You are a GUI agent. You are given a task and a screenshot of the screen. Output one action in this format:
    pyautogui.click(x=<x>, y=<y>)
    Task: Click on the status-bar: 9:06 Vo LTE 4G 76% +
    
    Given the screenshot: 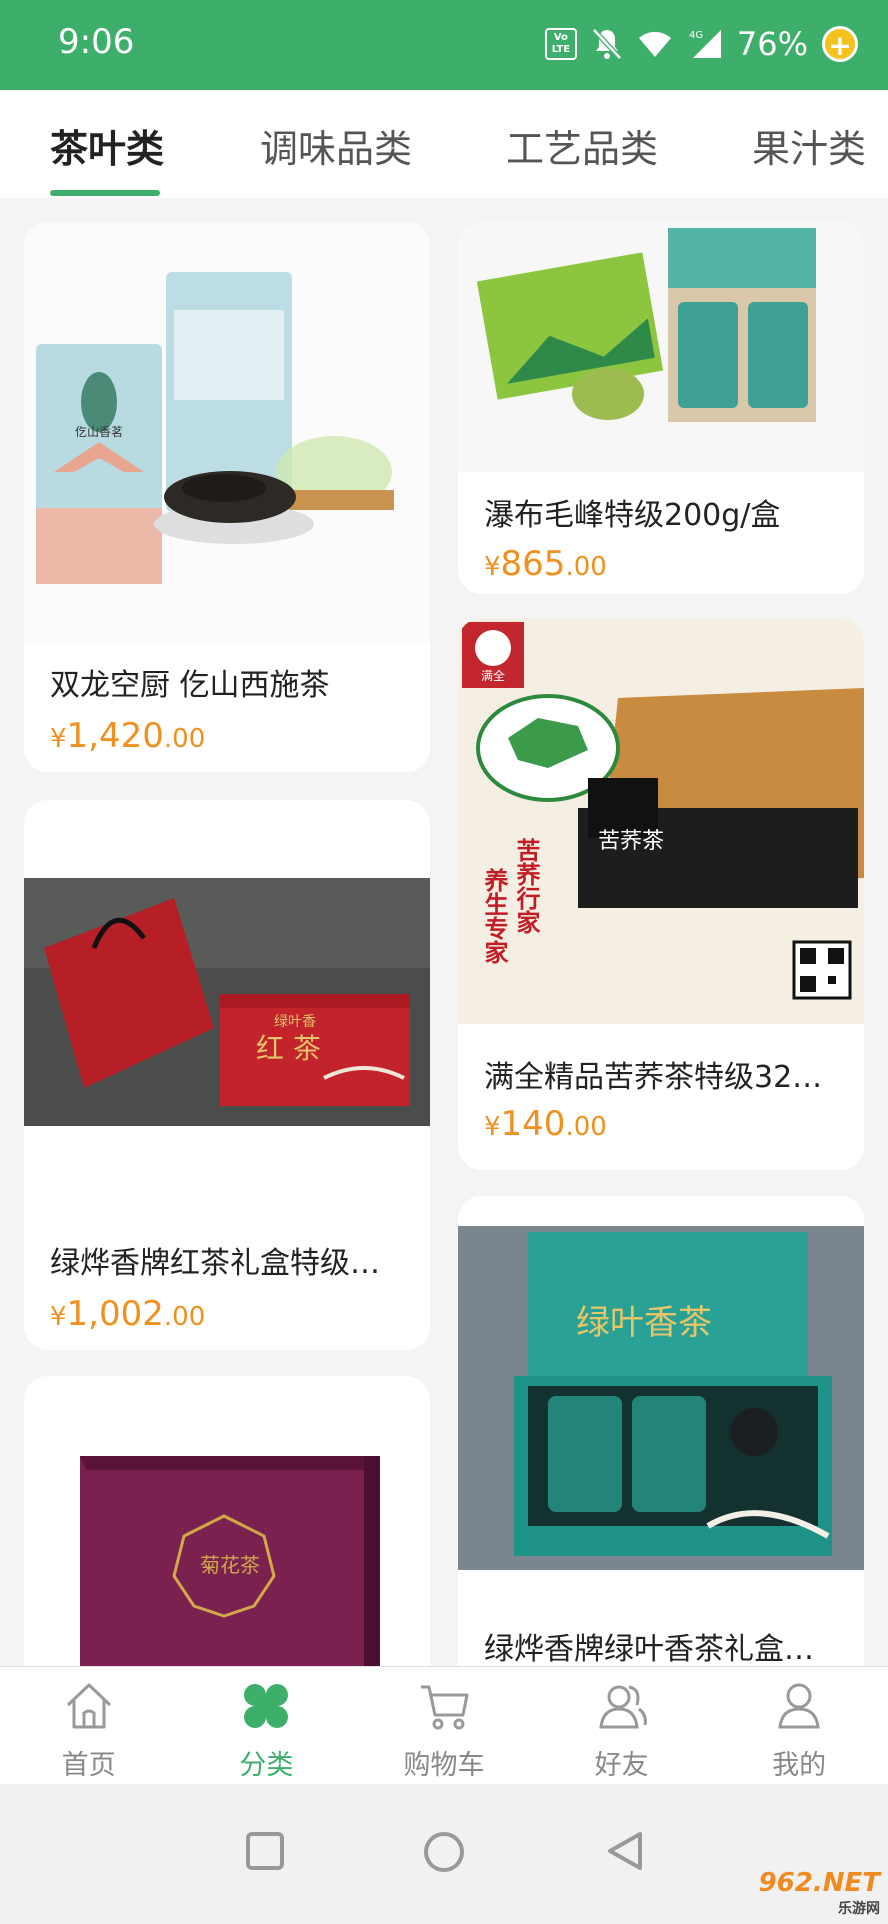 What is the action you would take?
    pyautogui.click(x=444, y=45)
    